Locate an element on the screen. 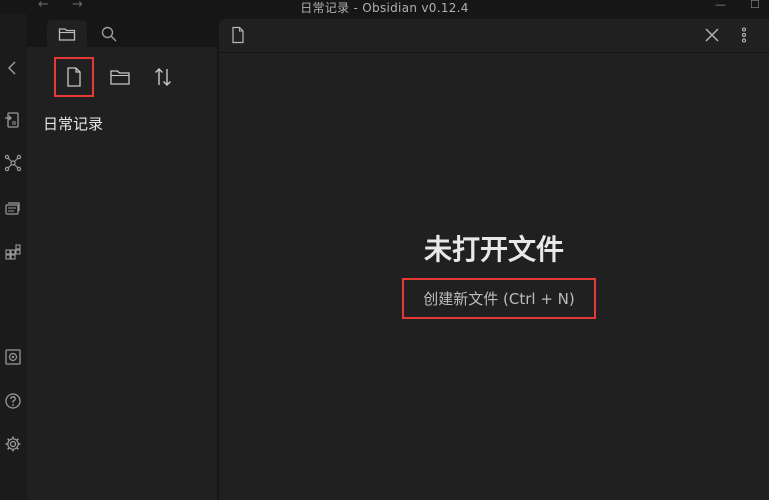  quick-switcher-icon is located at coordinates (13, 120).